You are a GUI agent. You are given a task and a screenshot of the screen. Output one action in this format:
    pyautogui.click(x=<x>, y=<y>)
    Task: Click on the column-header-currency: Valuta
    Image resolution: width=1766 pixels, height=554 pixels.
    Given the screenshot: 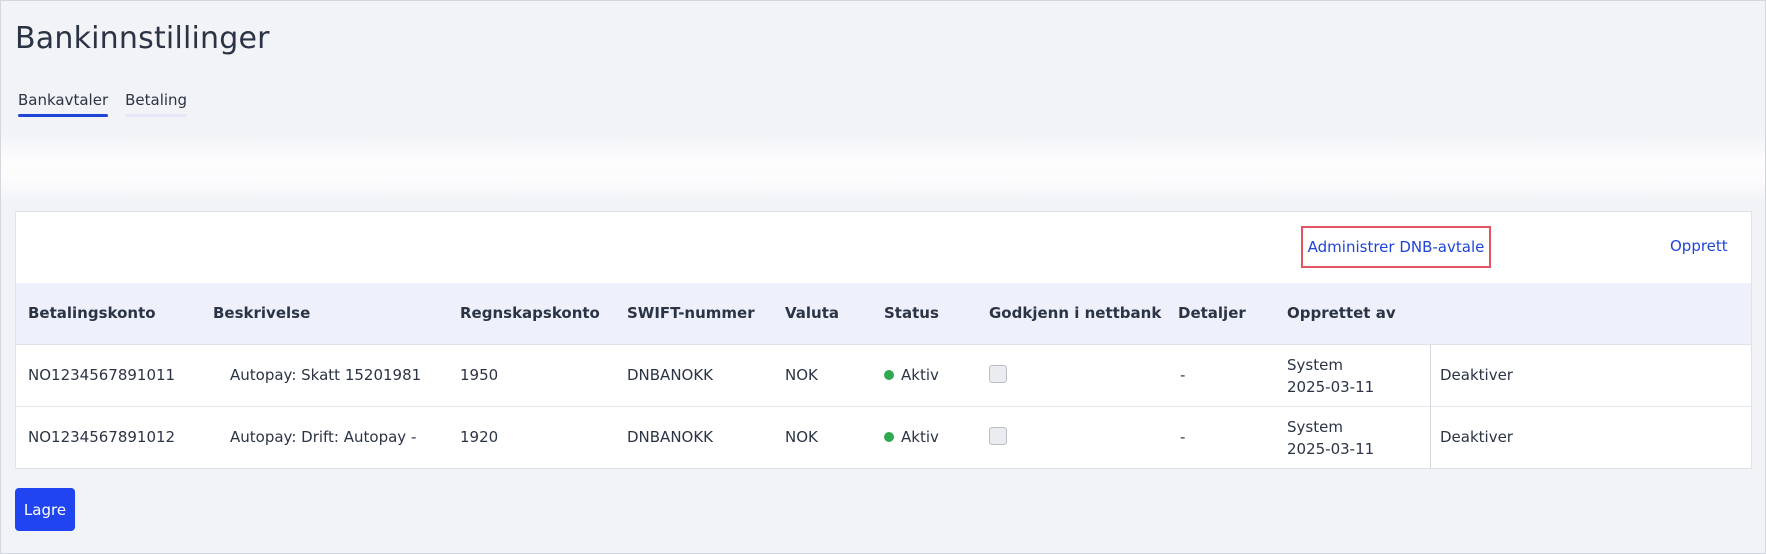 What is the action you would take?
    pyautogui.click(x=812, y=313)
    